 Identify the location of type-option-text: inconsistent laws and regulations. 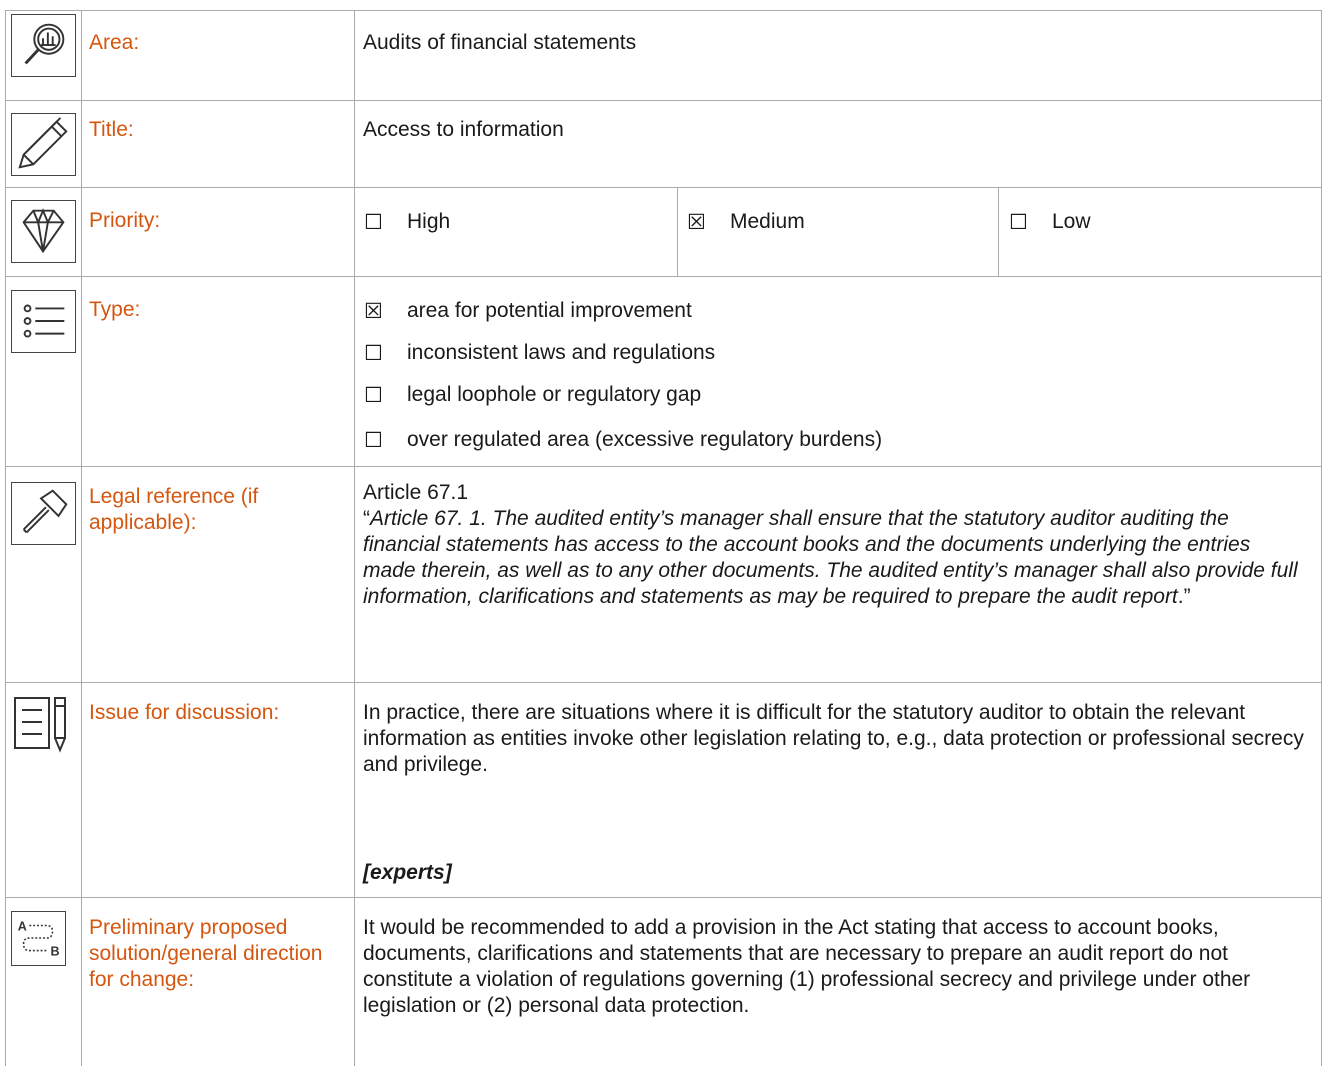
(561, 352).